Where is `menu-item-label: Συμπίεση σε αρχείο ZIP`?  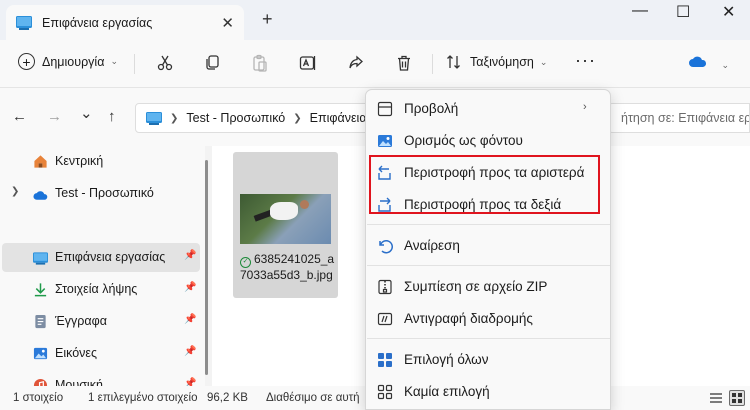 menu-item-label: Συμπίεση σε αρχείο ZIP is located at coordinates (476, 286).